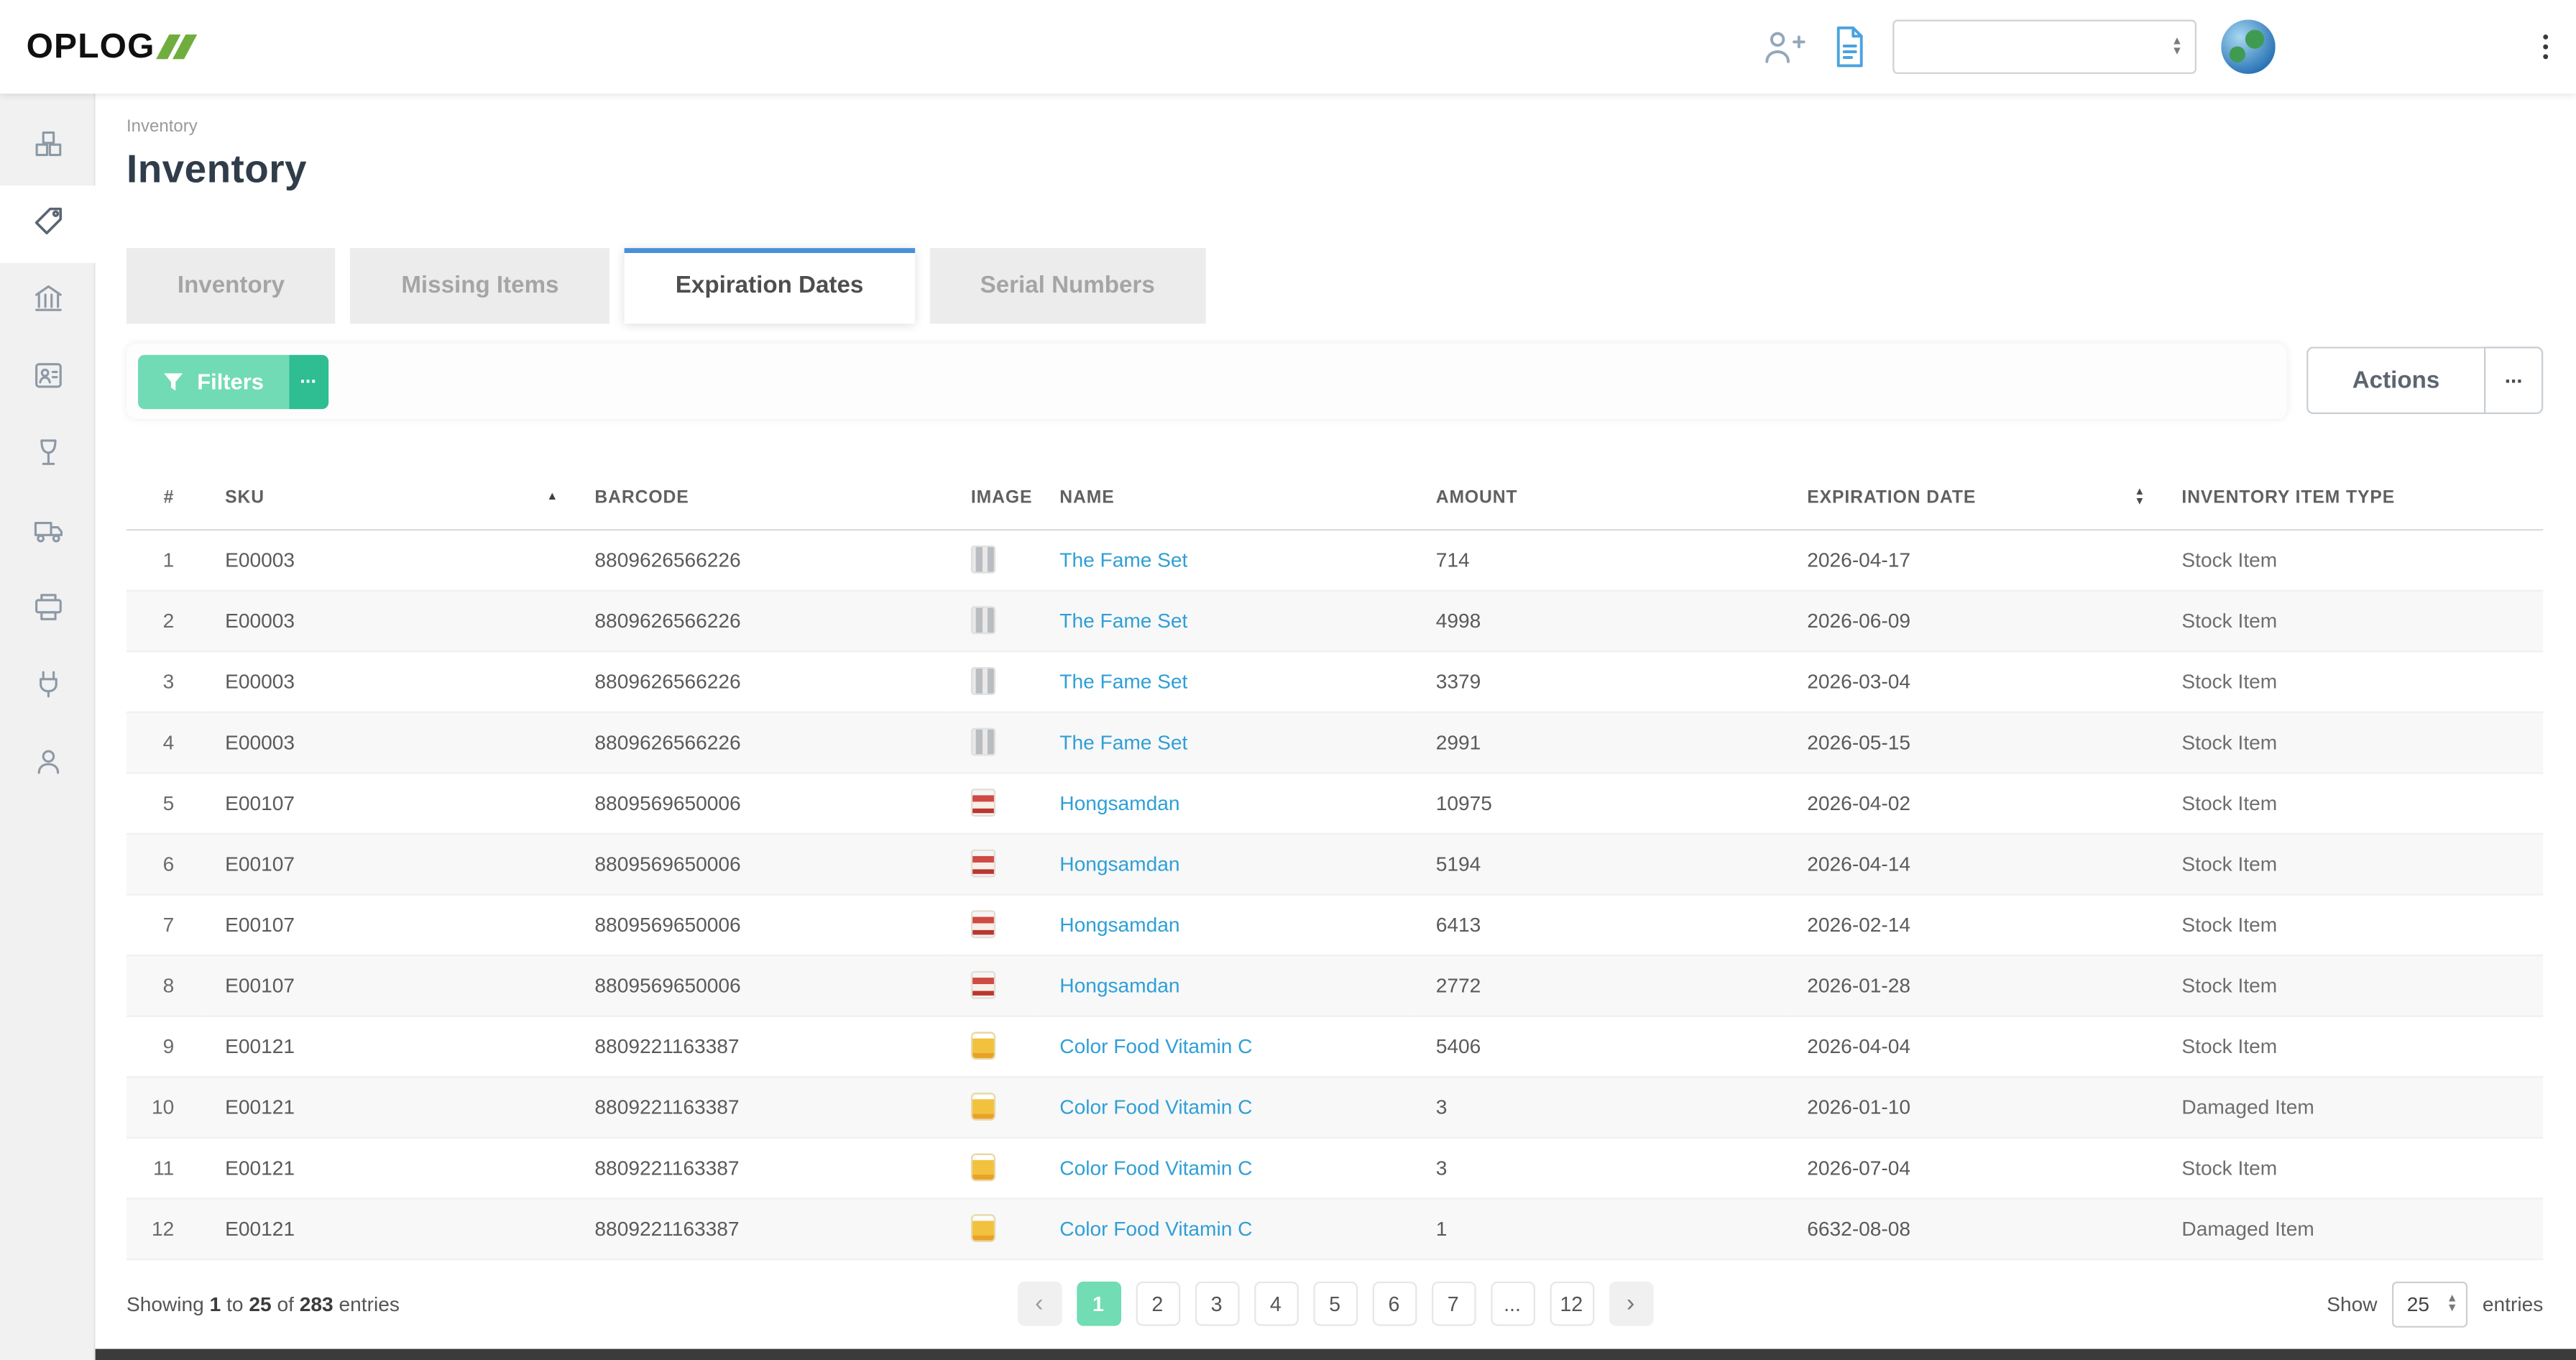 The image size is (2576, 1360). What do you see at coordinates (552, 498) in the screenshot?
I see `sort-ascending-icon: ▲` at bounding box center [552, 498].